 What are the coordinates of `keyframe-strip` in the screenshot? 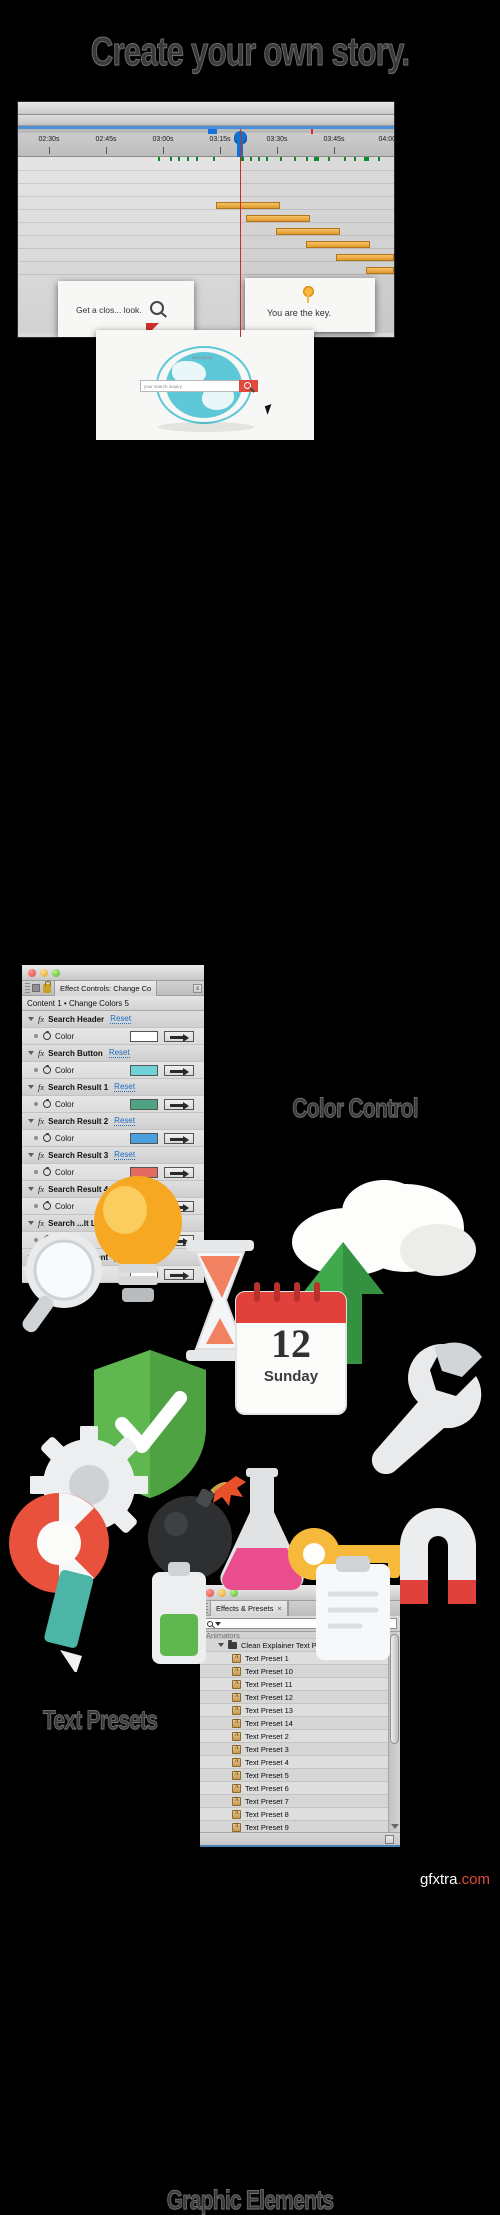 It's located at (206, 159).